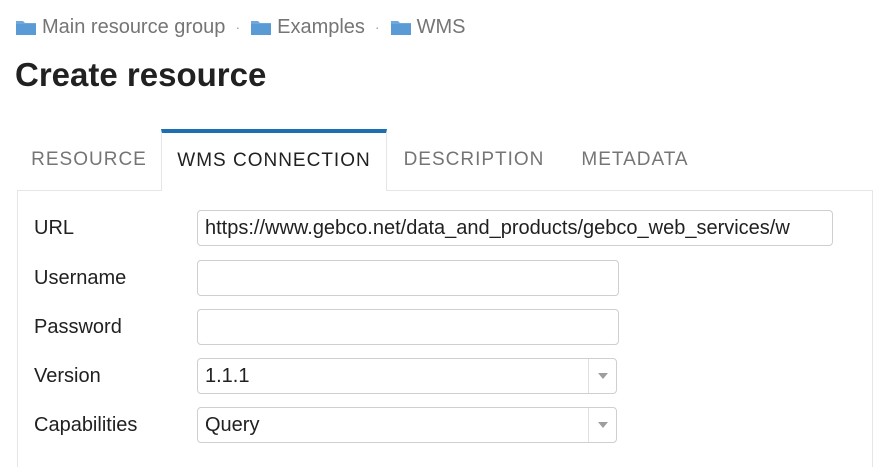 This screenshot has height=467, width=880. What do you see at coordinates (134, 26) in the screenshot?
I see `breadcrumb-label: Main resource group` at bounding box center [134, 26].